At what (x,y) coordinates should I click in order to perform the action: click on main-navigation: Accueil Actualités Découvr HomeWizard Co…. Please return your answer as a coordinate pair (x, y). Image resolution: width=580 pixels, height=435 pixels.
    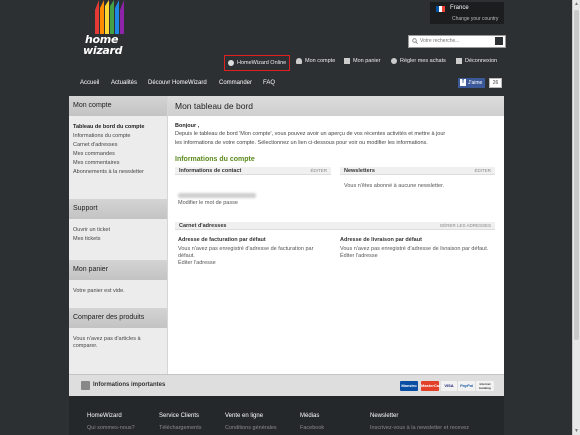
    Looking at the image, I should click on (286, 84).